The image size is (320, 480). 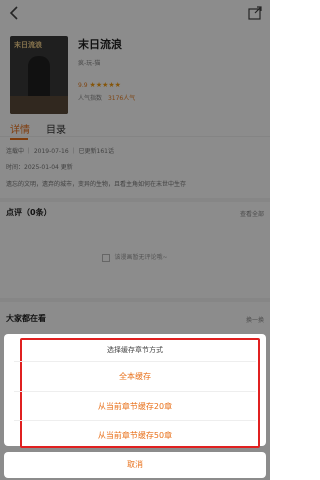 What do you see at coordinates (135, 350) in the screenshot?
I see `sheet-heading: 选择缓存章节方式` at bounding box center [135, 350].